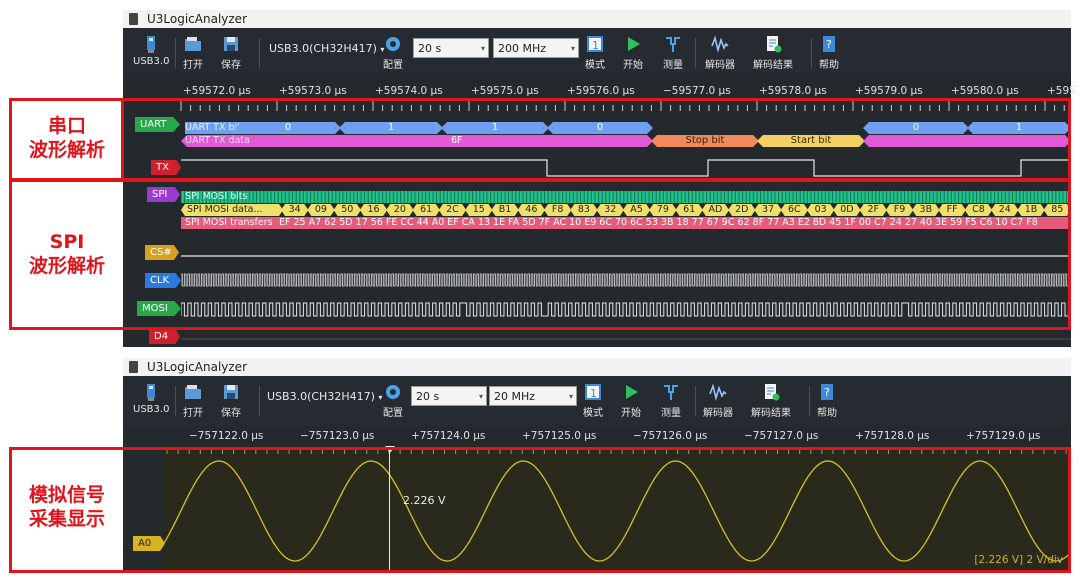  What do you see at coordinates (559, 436) in the screenshot?
I see `time-tick-label: +757125.0 μs` at bounding box center [559, 436].